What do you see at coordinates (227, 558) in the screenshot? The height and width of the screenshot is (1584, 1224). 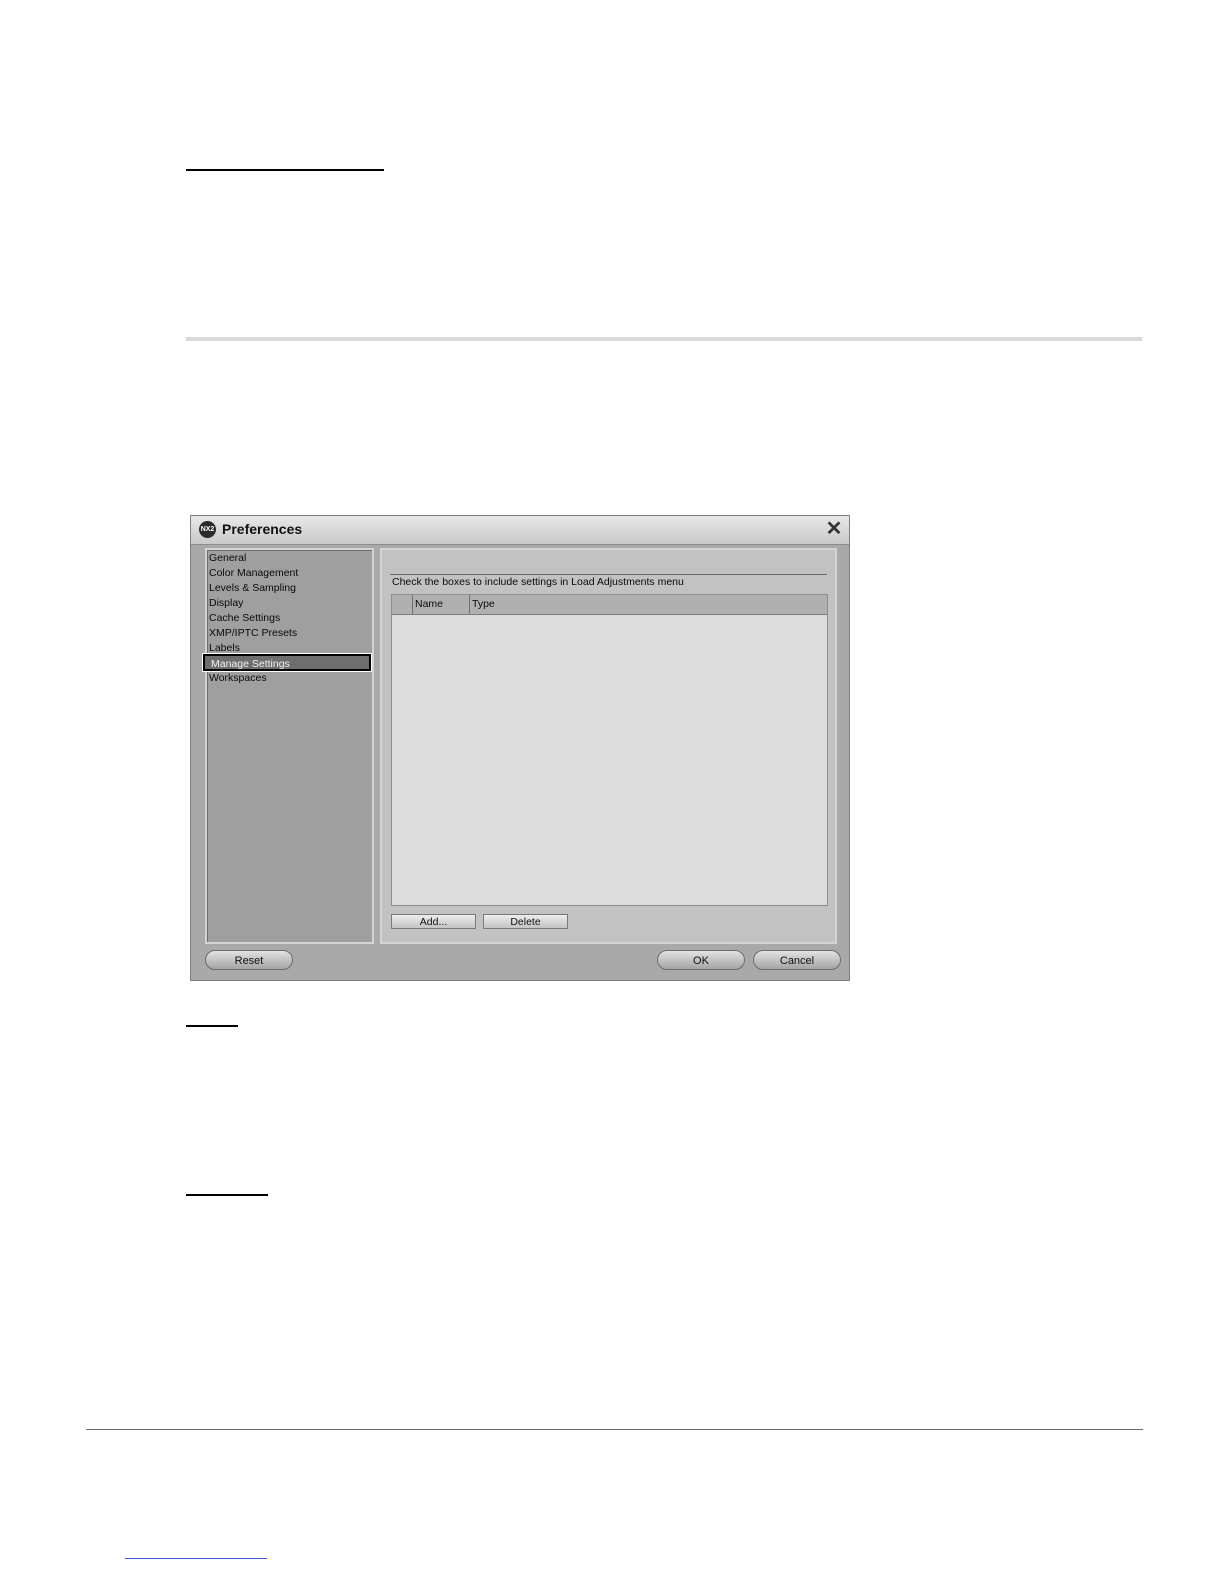 I see `nav-item-general: General` at bounding box center [227, 558].